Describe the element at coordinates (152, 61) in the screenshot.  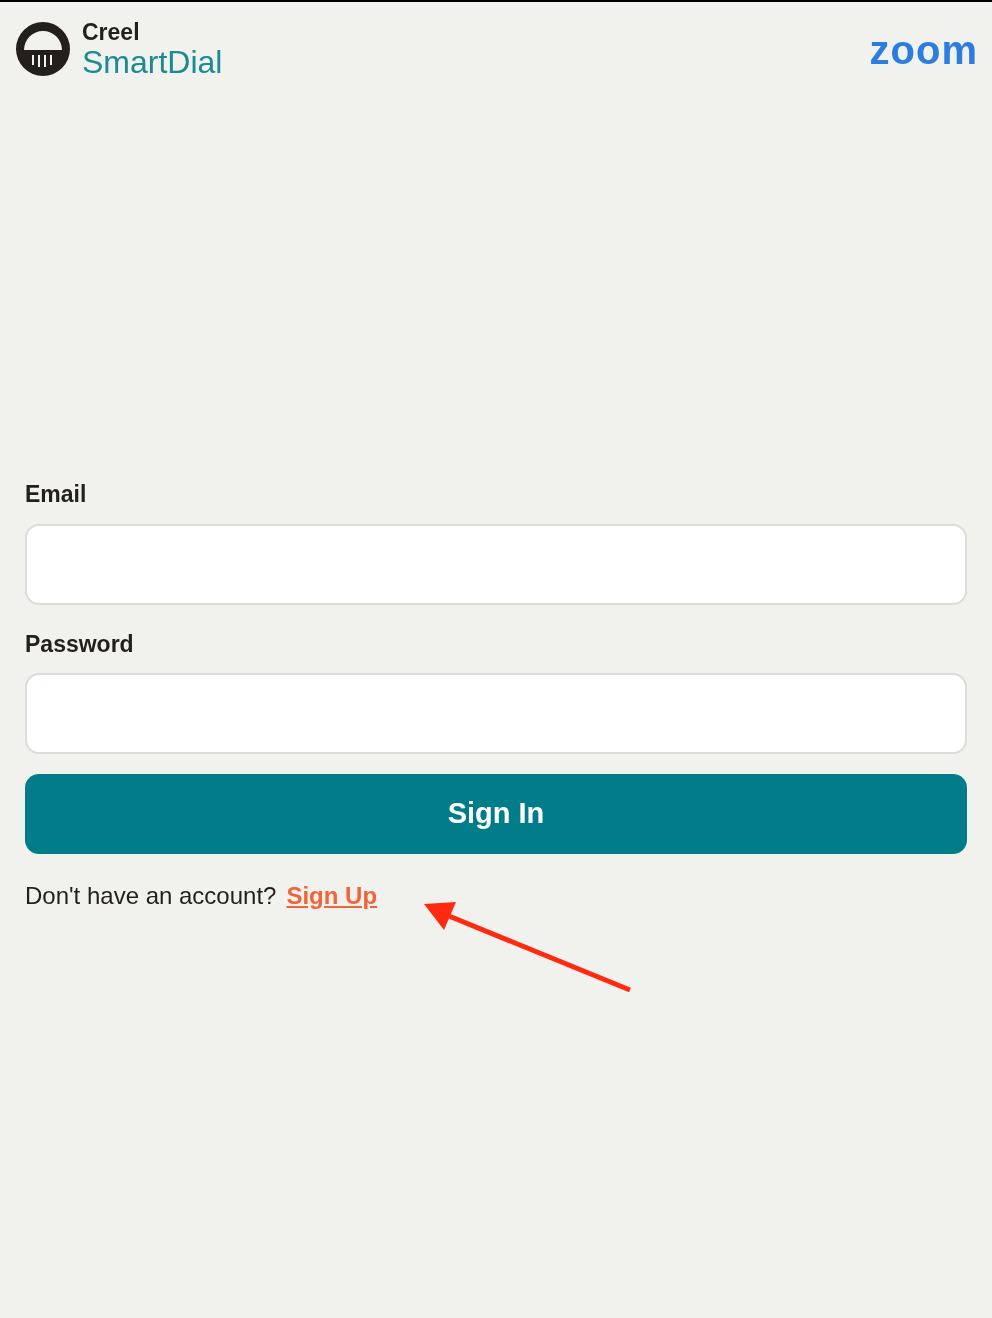
I see `brand-name: SmartDial` at that location.